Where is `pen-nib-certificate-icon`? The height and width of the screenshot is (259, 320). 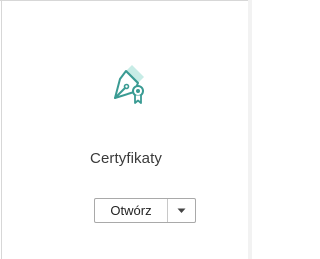 pen-nib-certificate-icon is located at coordinates (129, 84).